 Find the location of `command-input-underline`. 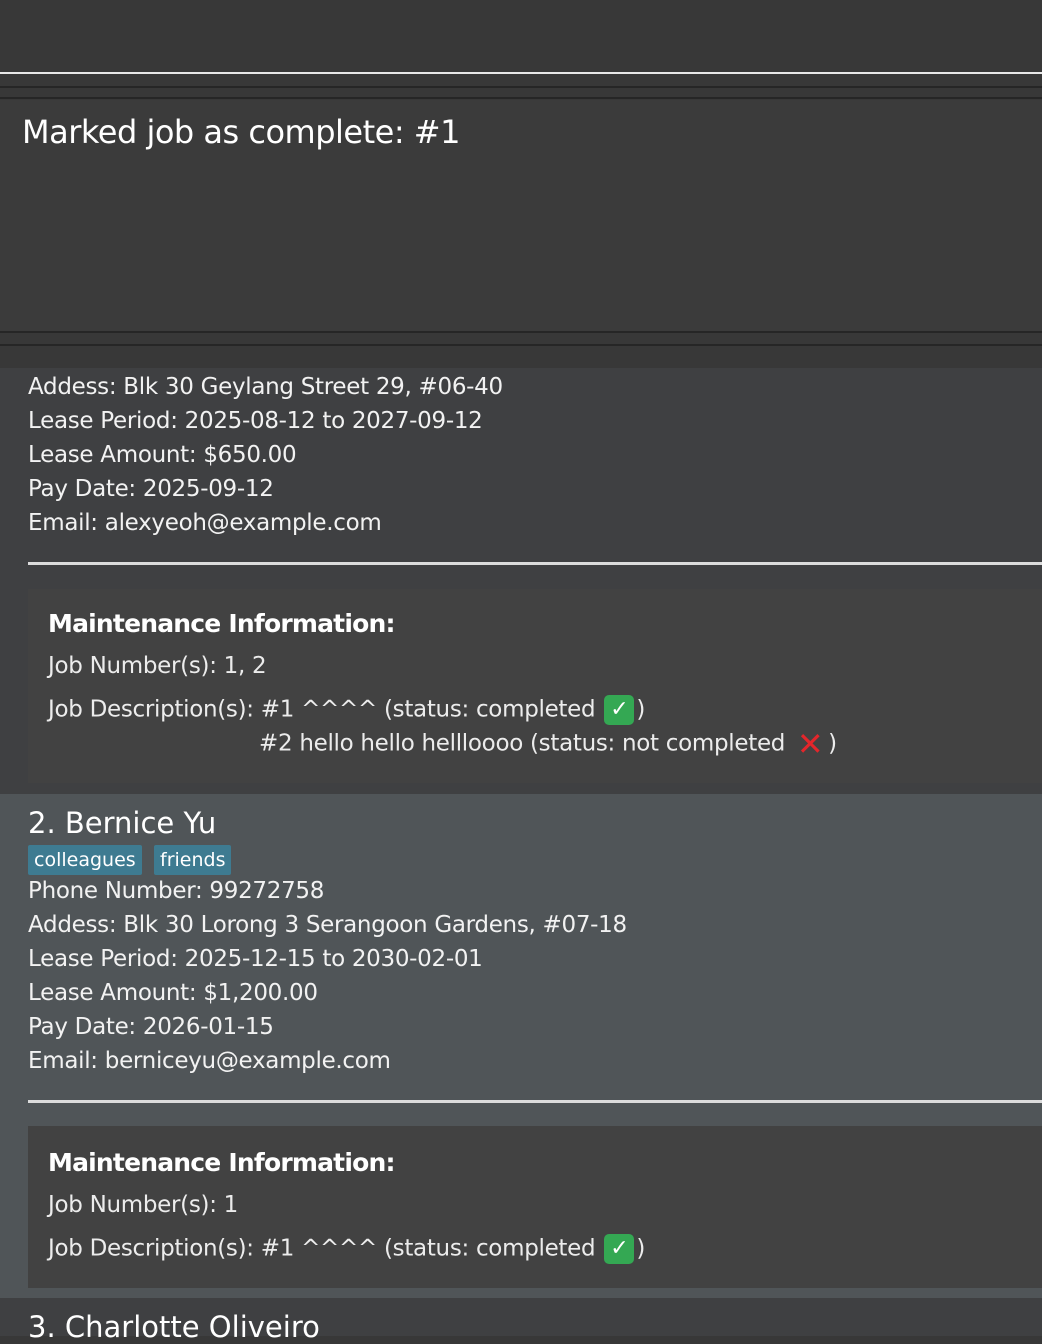

command-input-underline is located at coordinates (521, 73).